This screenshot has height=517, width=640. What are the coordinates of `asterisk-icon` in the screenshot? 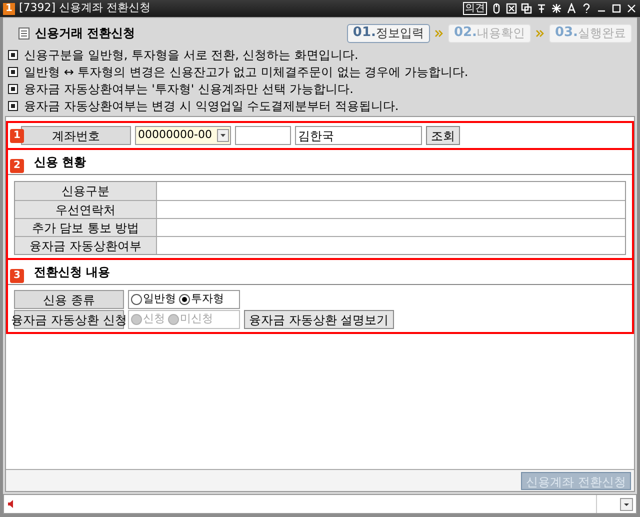 It's located at (556, 8).